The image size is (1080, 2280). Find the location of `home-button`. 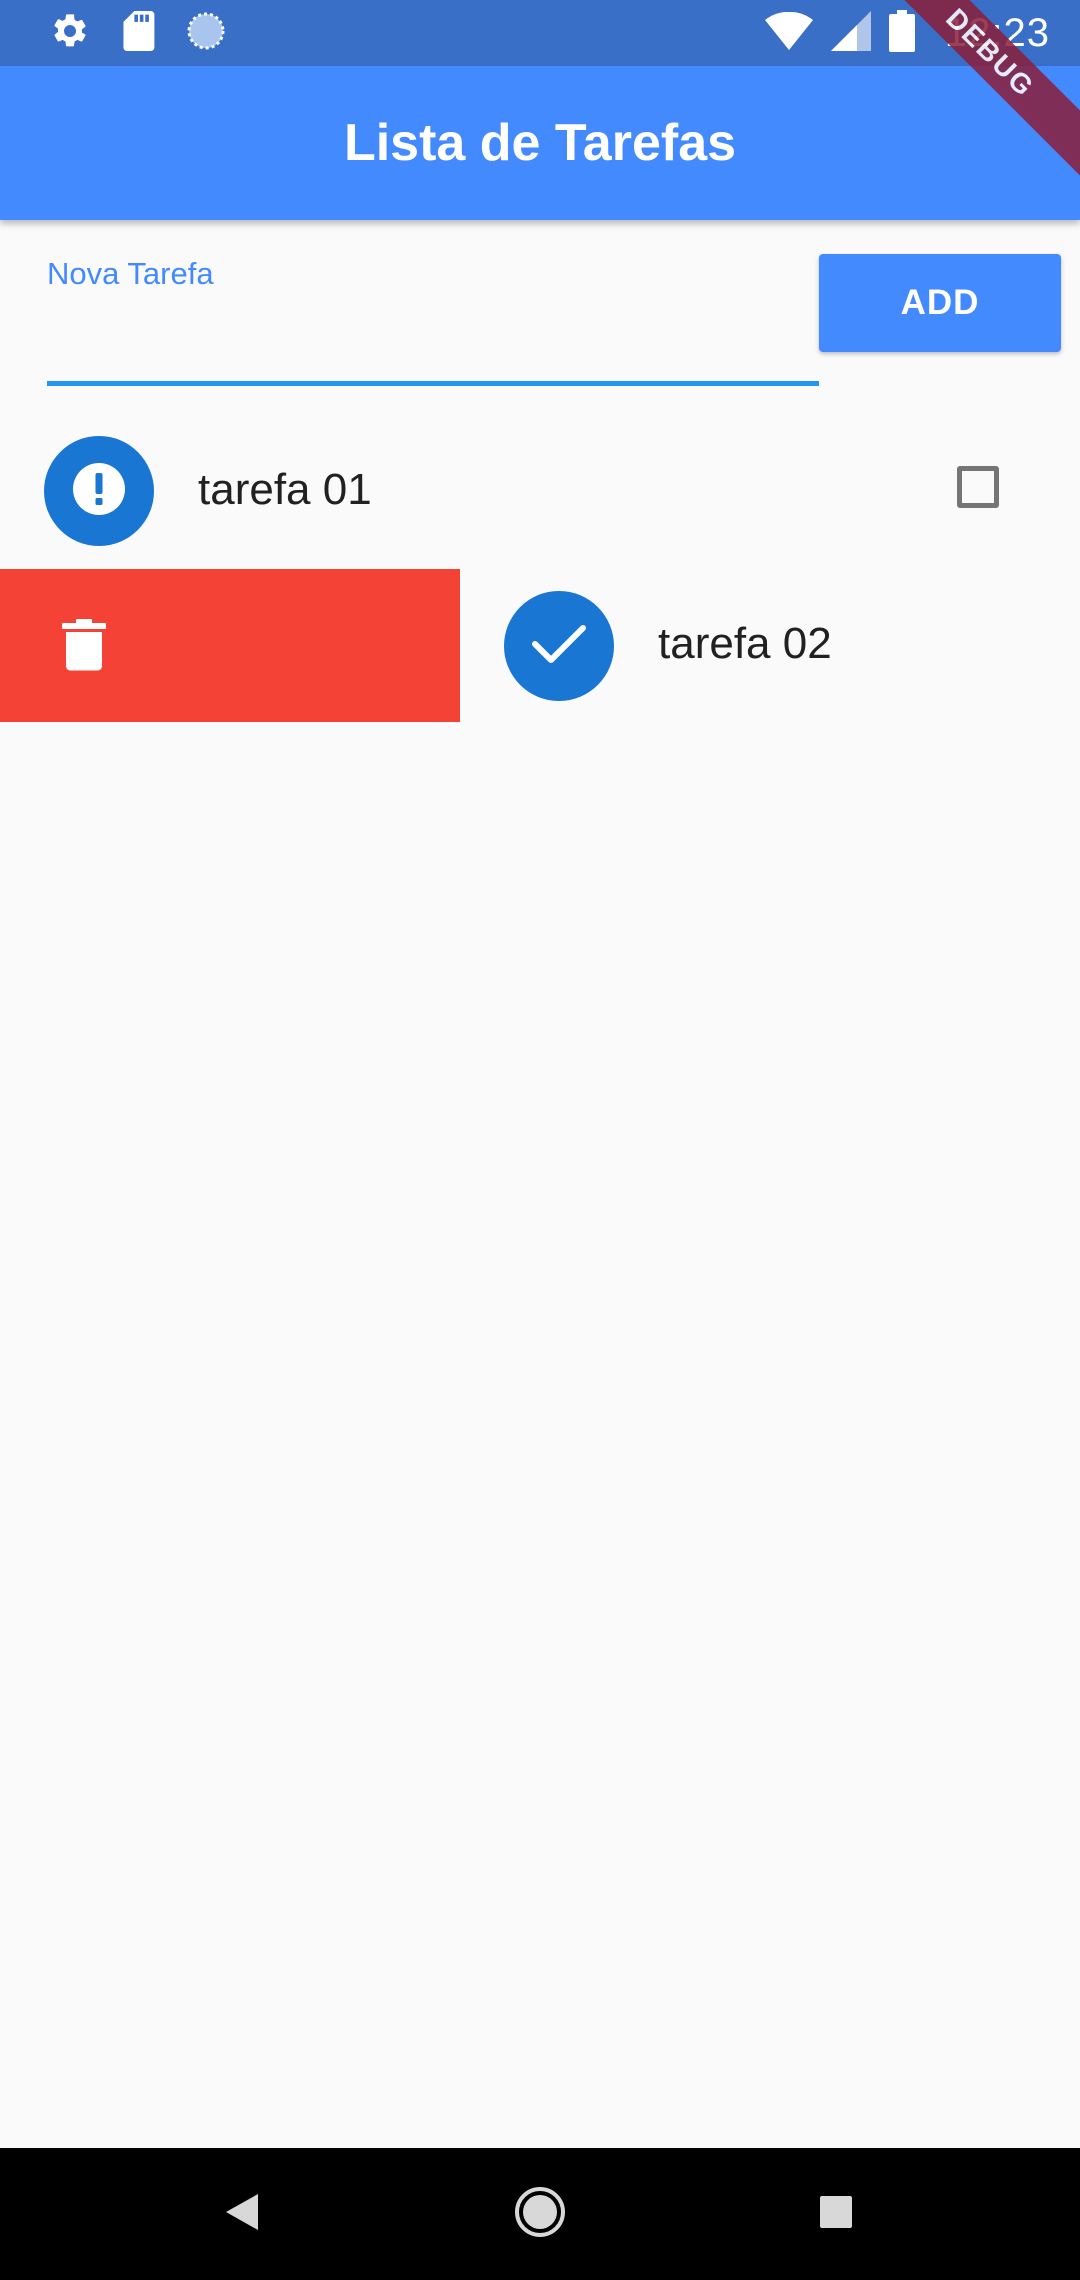

home-button is located at coordinates (540, 2214).